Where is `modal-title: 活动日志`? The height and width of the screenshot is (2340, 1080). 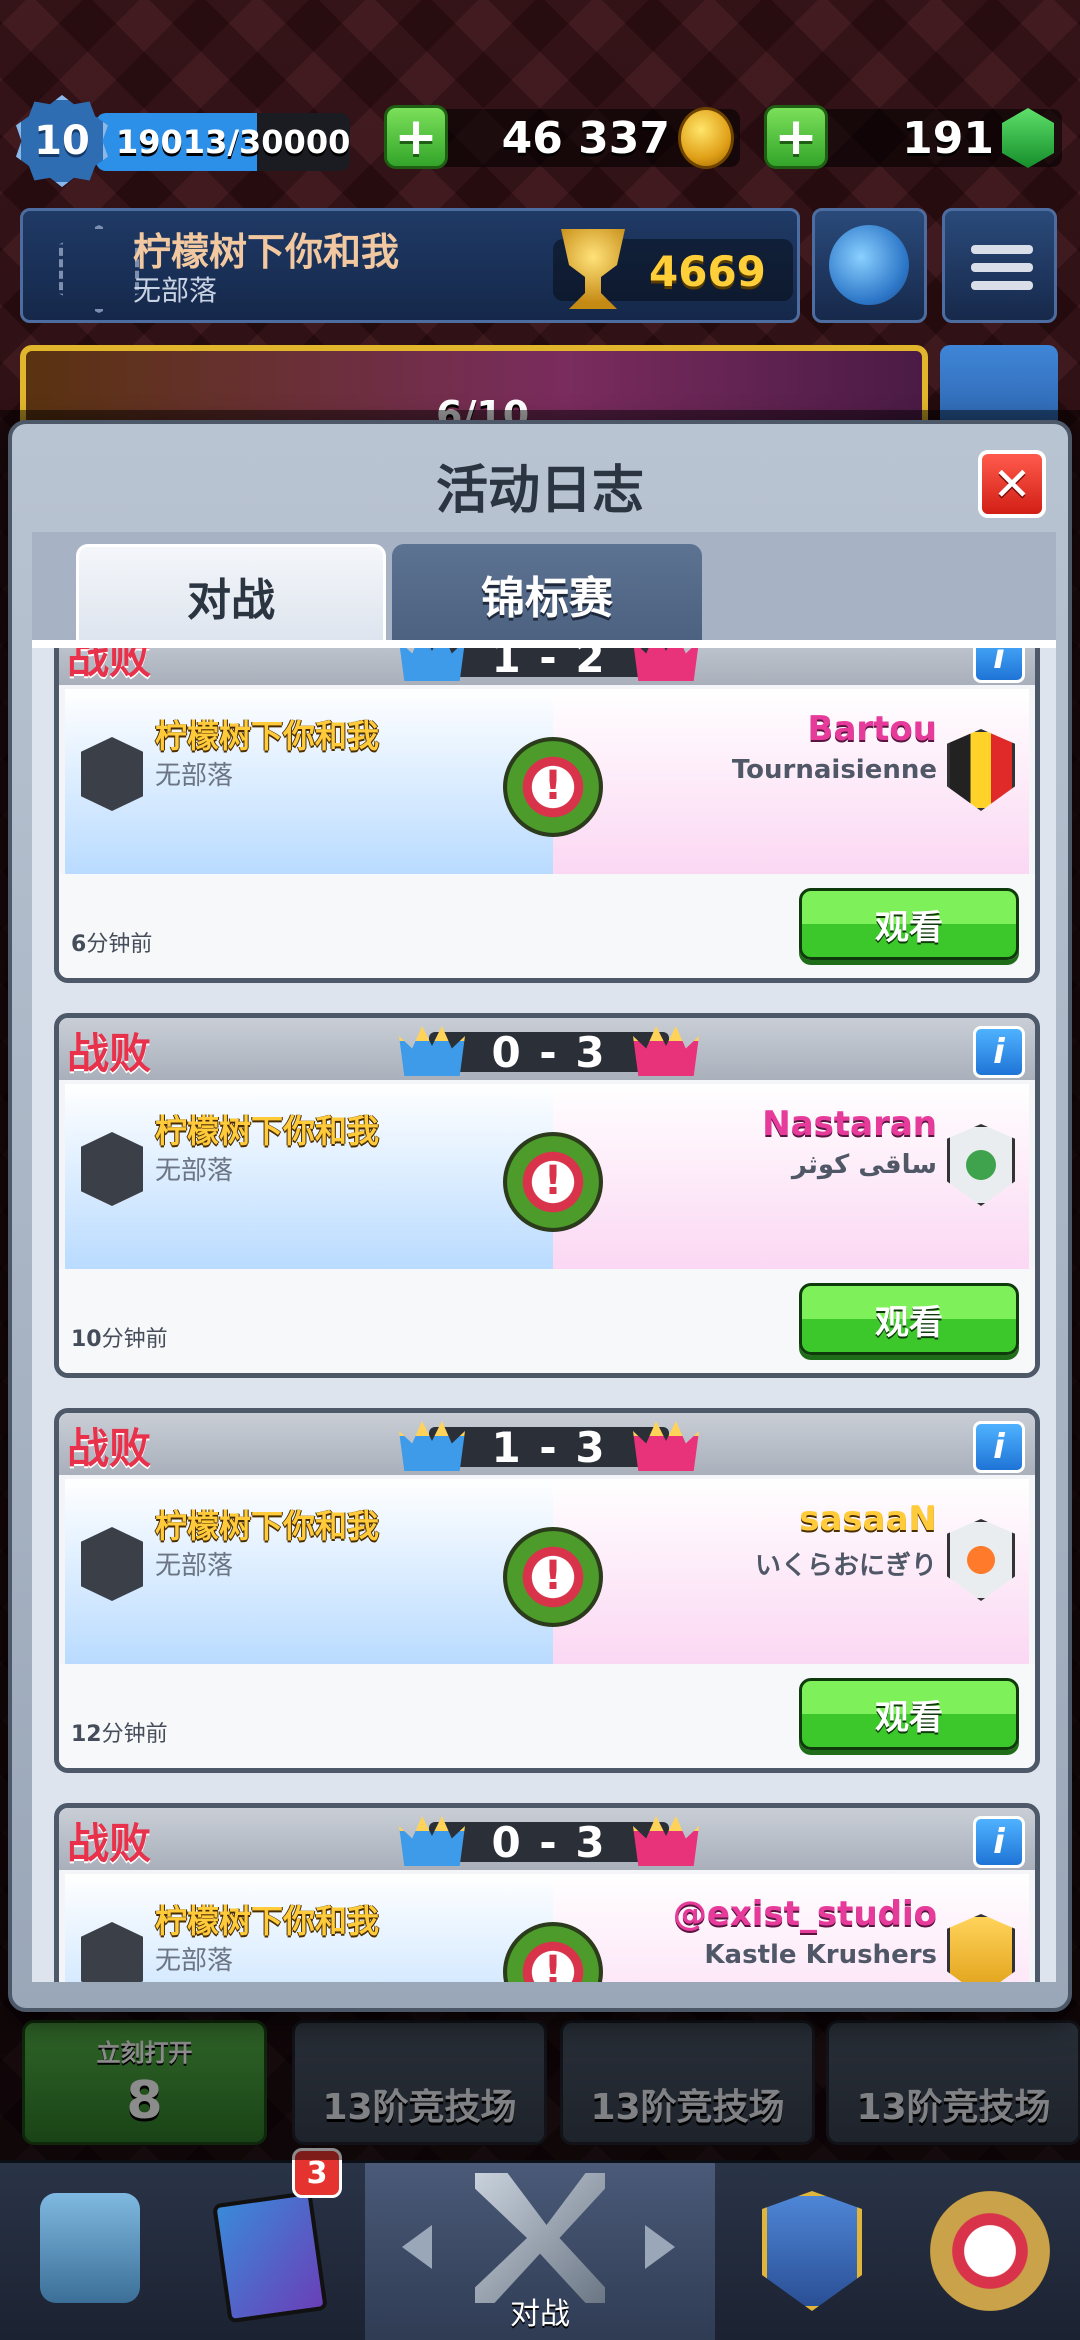 modal-title: 活动日志 is located at coordinates (539, 491).